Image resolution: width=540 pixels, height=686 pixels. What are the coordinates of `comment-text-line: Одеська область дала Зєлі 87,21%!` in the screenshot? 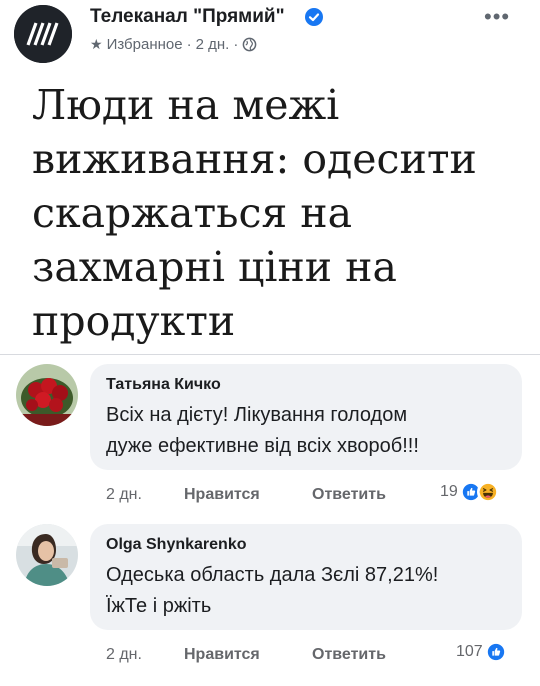 It's located at (272, 575).